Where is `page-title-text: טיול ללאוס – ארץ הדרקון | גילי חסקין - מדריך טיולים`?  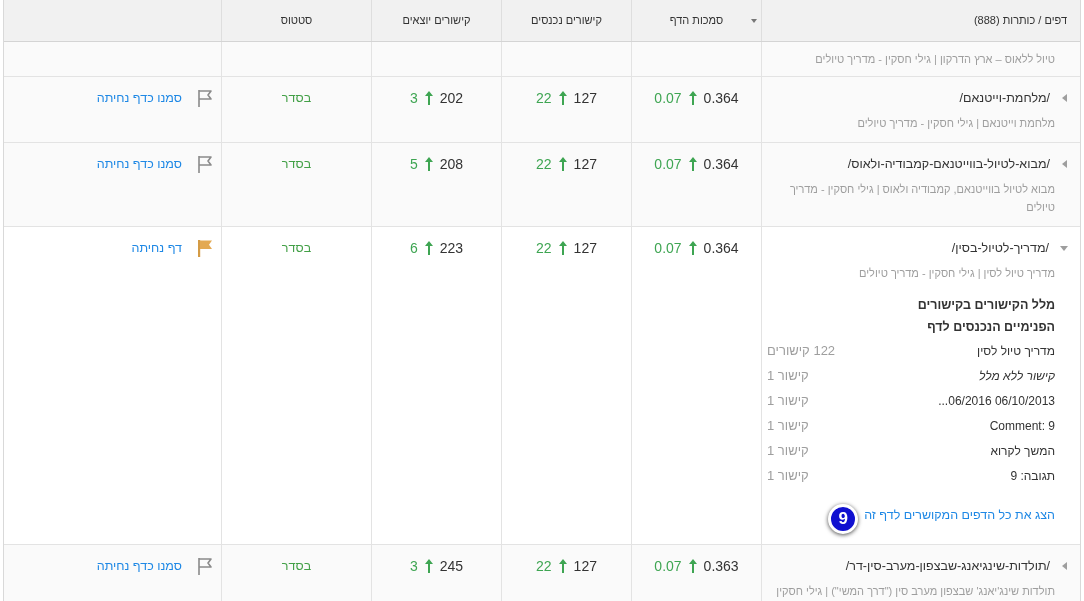
page-title-text: טיול ללאוס – ארץ הדרקון | גילי חסקין - מדריך טיולים is located at coordinates (935, 59).